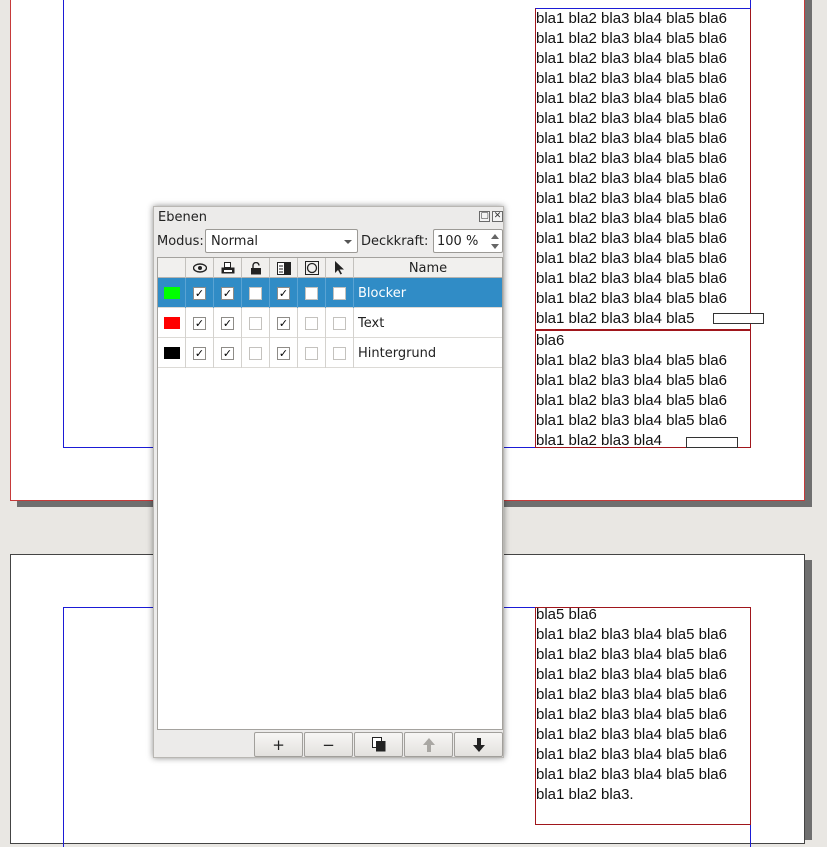 This screenshot has width=827, height=847. I want to click on spin-up-icon, so click(495, 236).